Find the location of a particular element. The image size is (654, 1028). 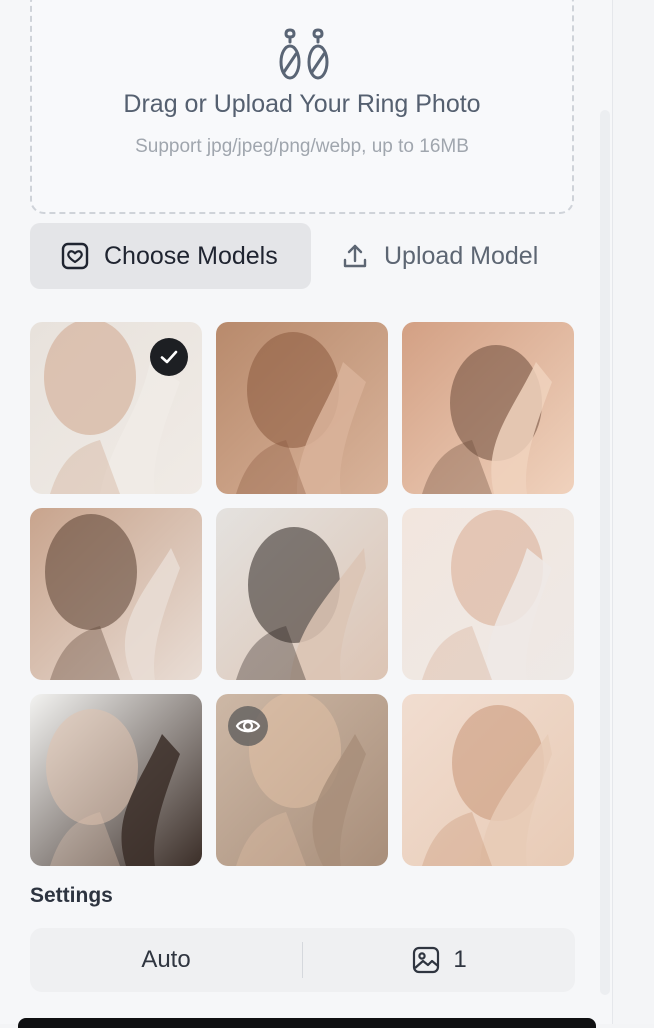

tab-choose-models: Choose Models is located at coordinates (170, 256).